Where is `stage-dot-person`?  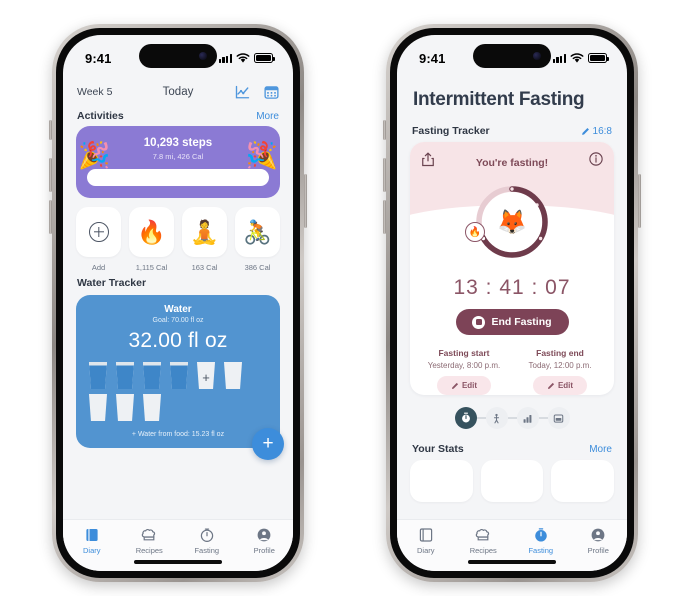
stage-dot-person is located at coordinates (496, 418).